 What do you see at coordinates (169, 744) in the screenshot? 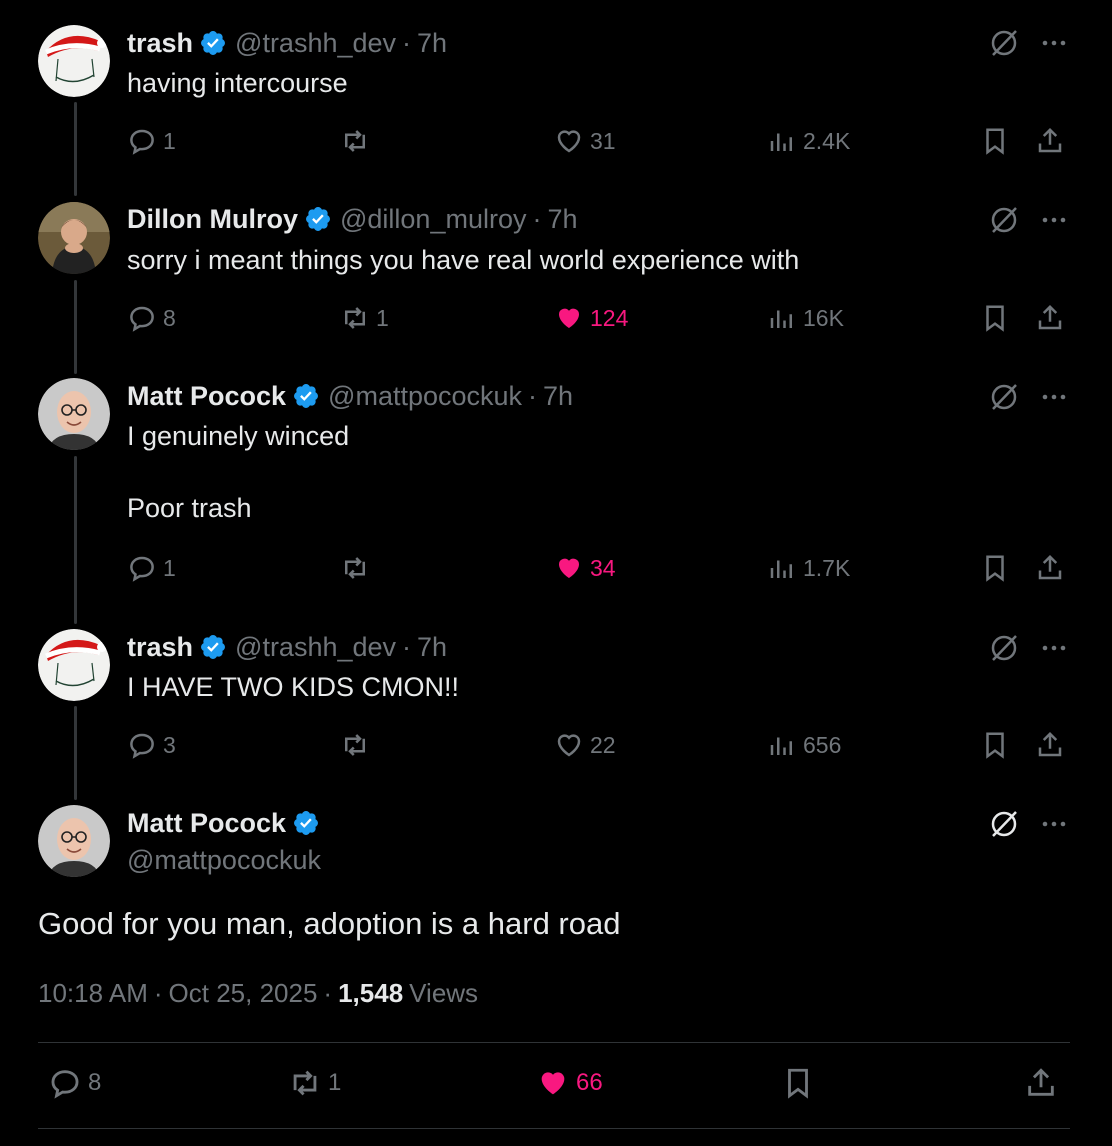
I see `reply-count: 3` at bounding box center [169, 744].